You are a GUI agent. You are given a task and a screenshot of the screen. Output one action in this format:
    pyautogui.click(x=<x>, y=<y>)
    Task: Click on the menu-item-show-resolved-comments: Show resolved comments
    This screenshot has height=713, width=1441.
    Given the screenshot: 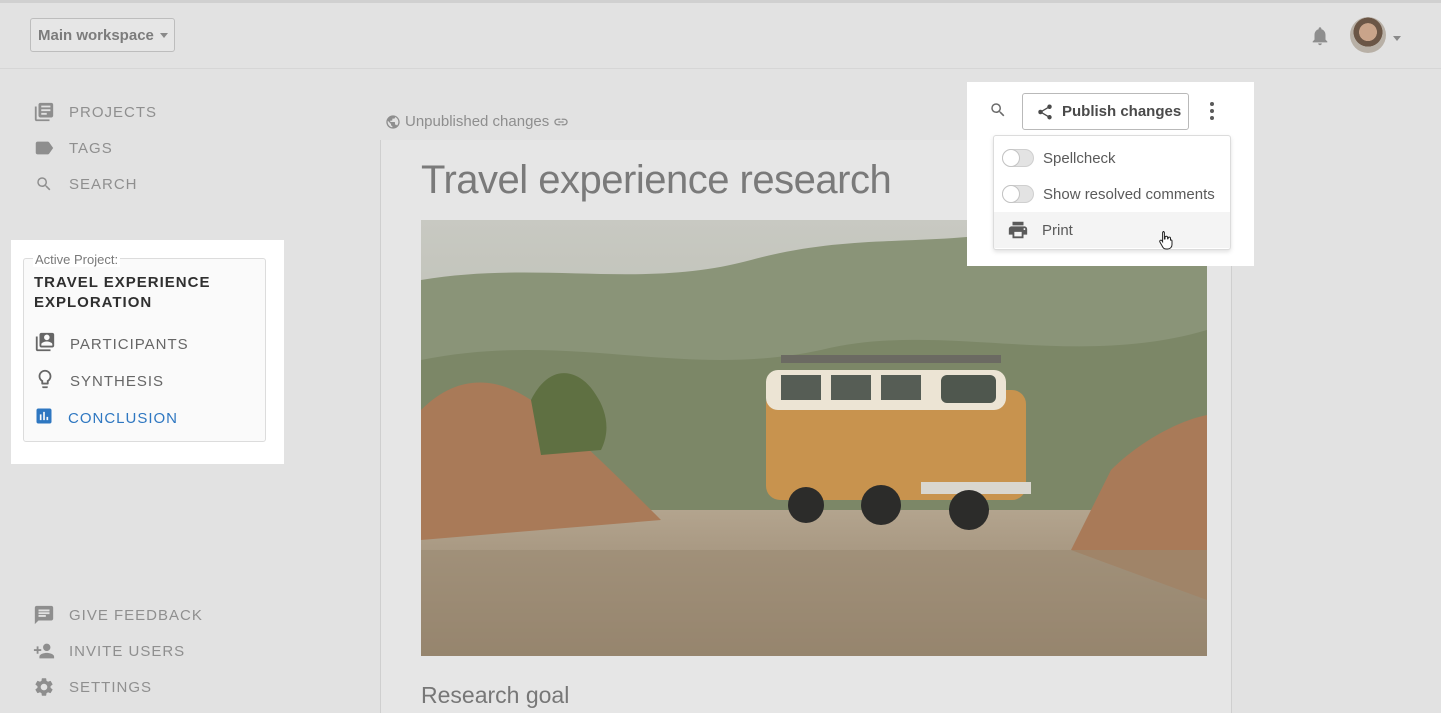 What is the action you would take?
    pyautogui.click(x=1112, y=194)
    